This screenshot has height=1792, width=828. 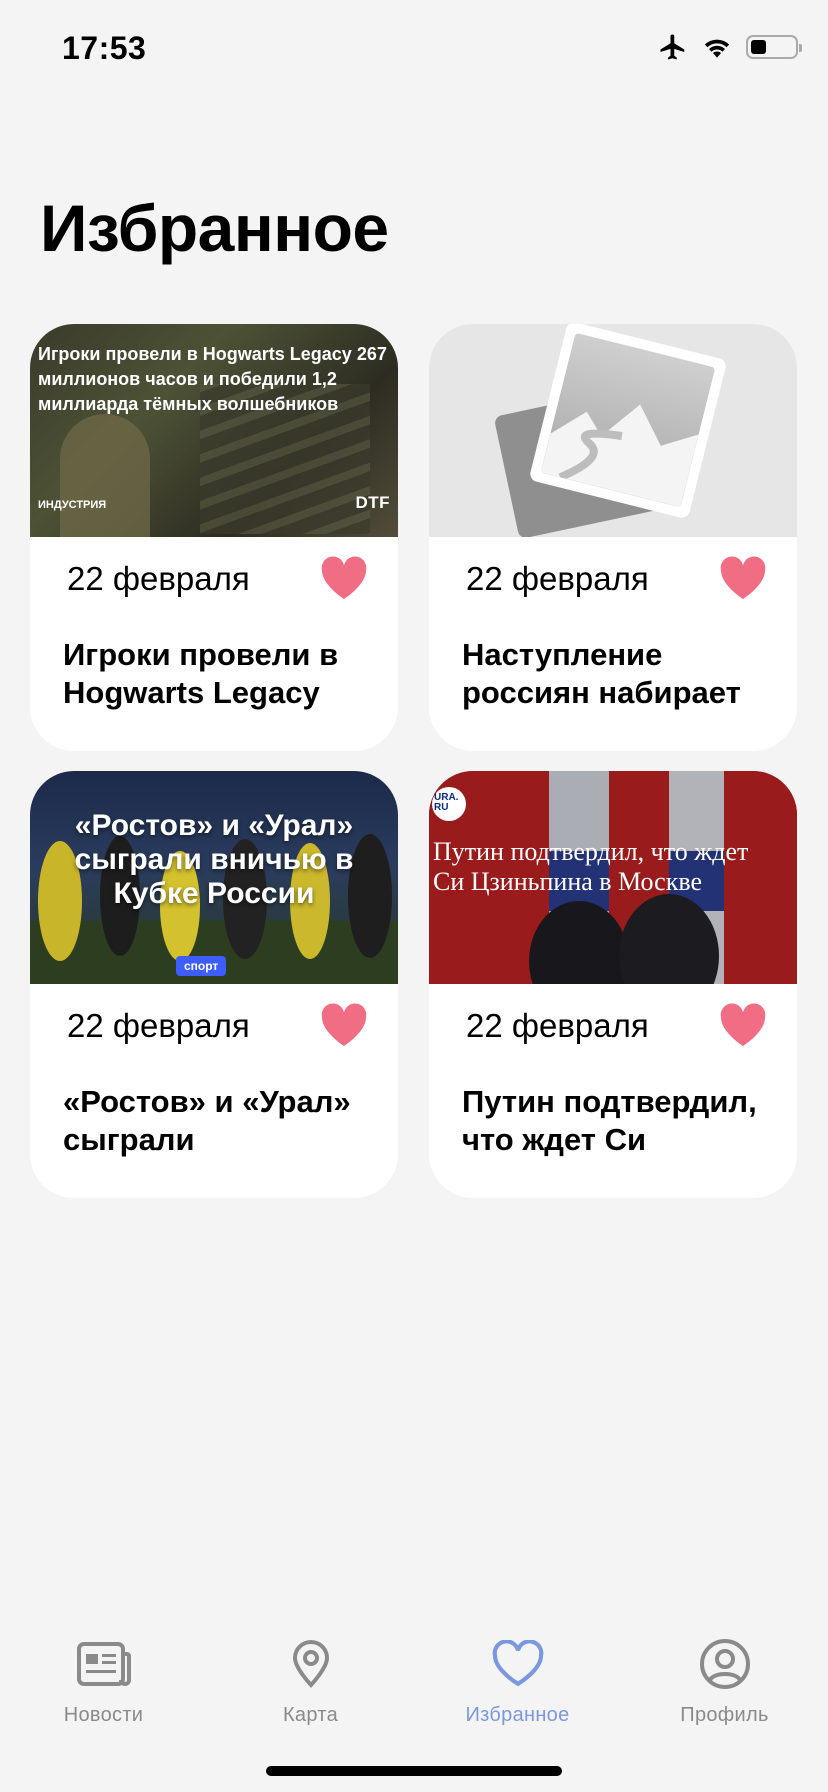 I want to click on home-indicator, so click(x=414, y=1771).